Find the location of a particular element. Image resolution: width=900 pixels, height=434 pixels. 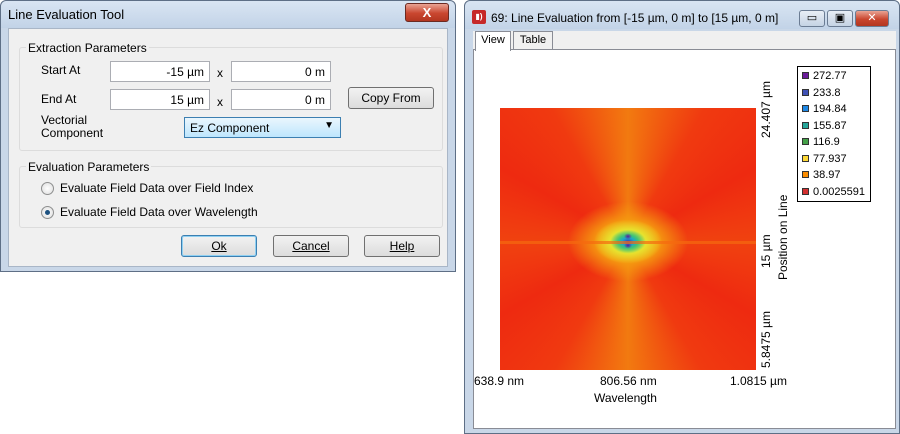

cancel-button: Cancel is located at coordinates (311, 246).